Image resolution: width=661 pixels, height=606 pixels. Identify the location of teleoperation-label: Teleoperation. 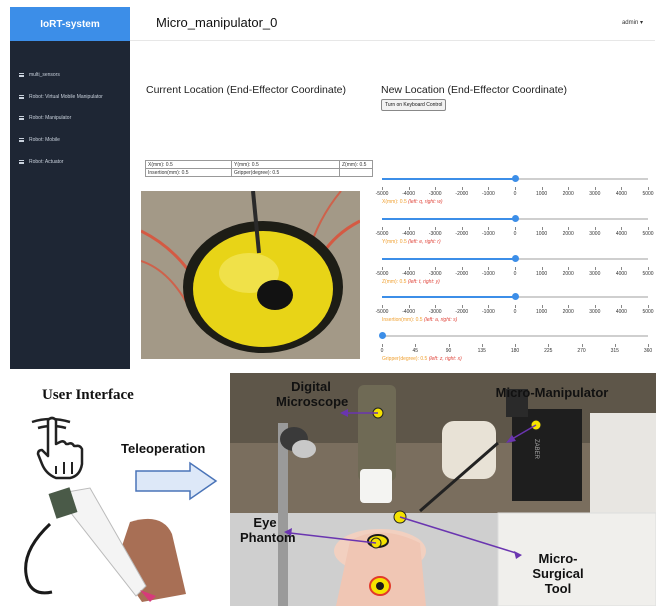
(163, 448).